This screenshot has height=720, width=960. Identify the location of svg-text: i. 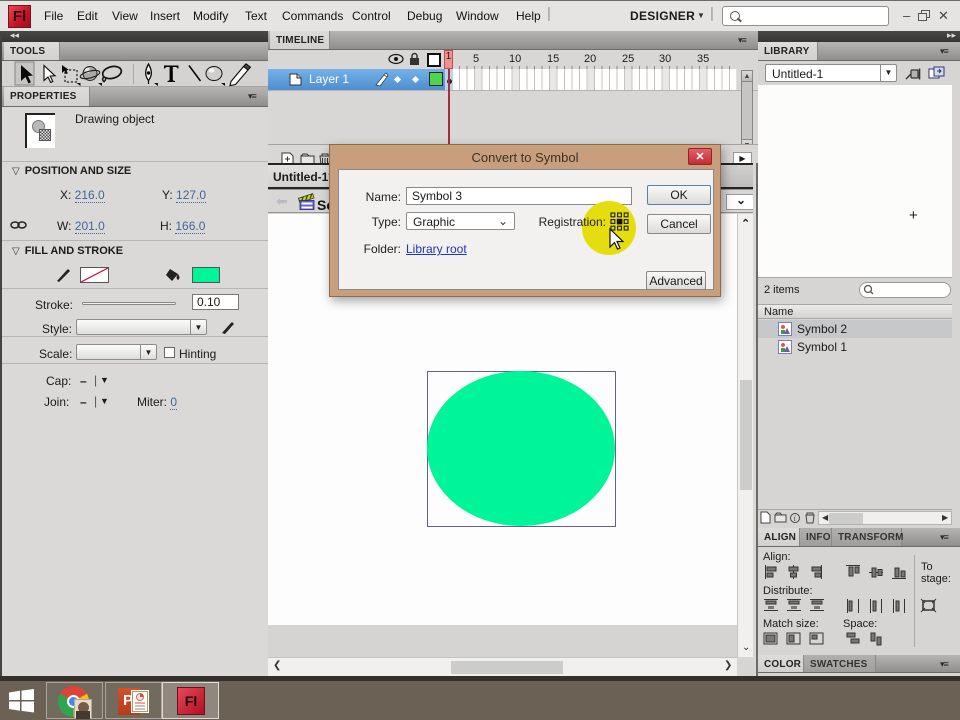
(795, 518).